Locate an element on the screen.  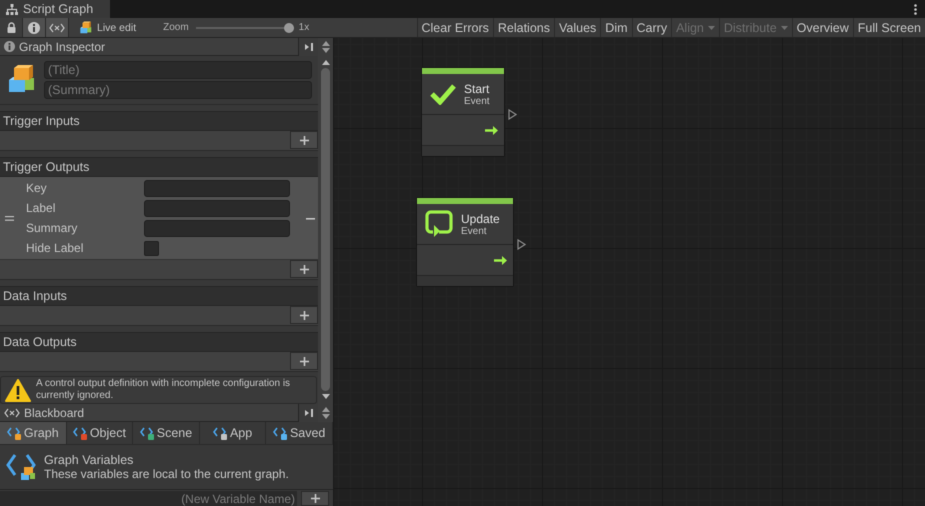
node-title: Update is located at coordinates (480, 219).